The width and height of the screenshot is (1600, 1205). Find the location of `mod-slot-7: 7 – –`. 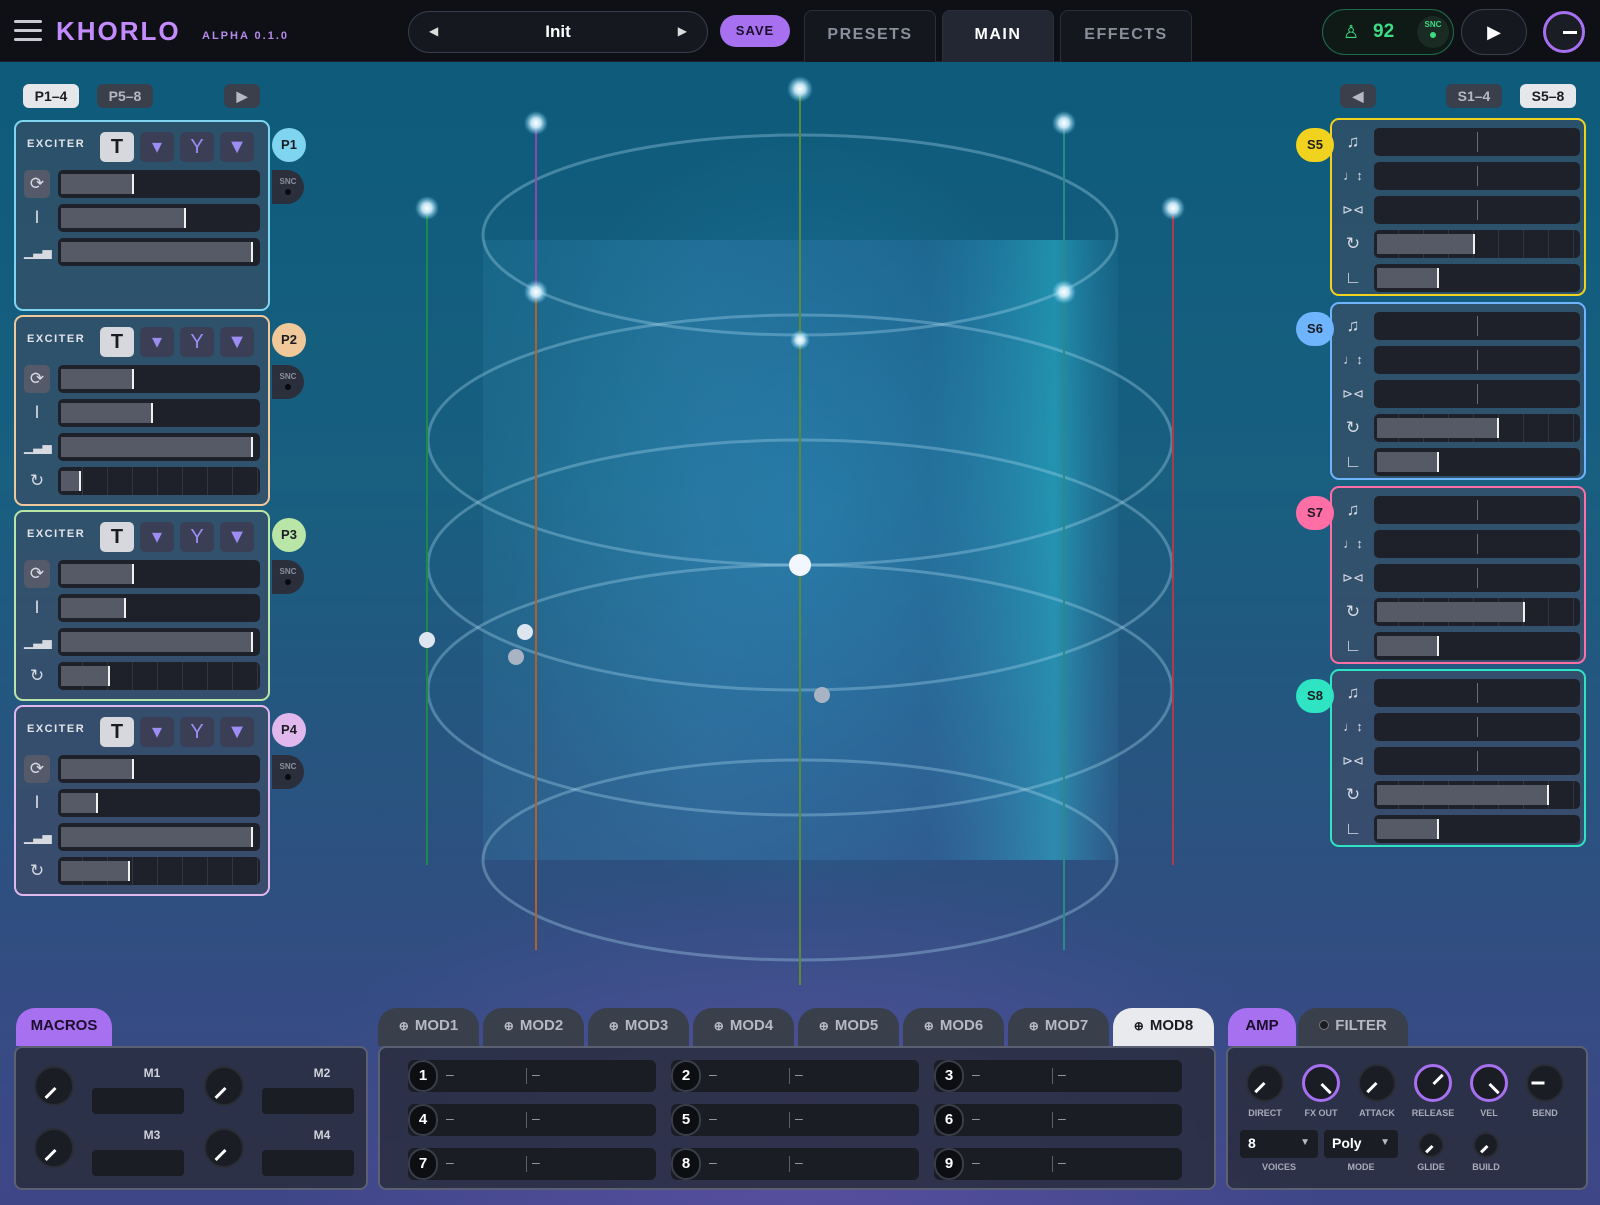

mod-slot-7: 7 – – is located at coordinates (532, 1164).